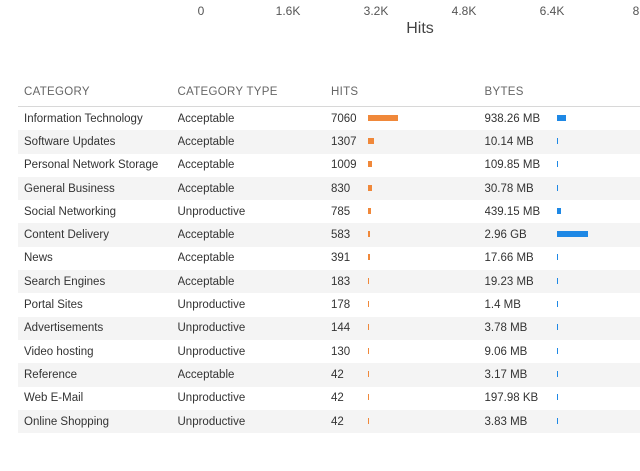 The height and width of the screenshot is (471, 640). What do you see at coordinates (201, 11) in the screenshot?
I see `axis-tick: 0` at bounding box center [201, 11].